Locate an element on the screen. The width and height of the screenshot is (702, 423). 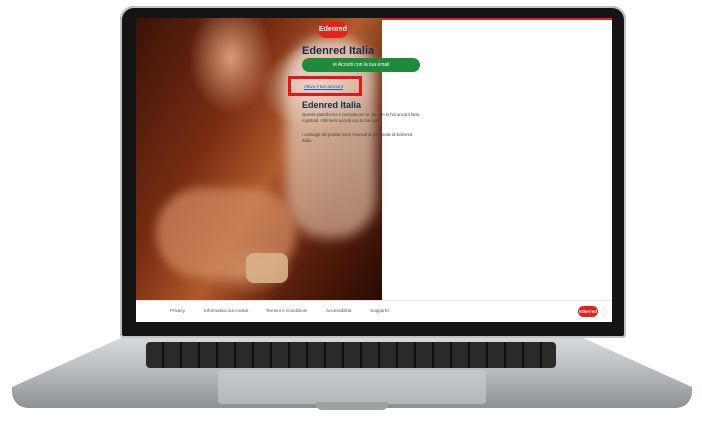
edenred-logo: Edenred is located at coordinates (333, 30).